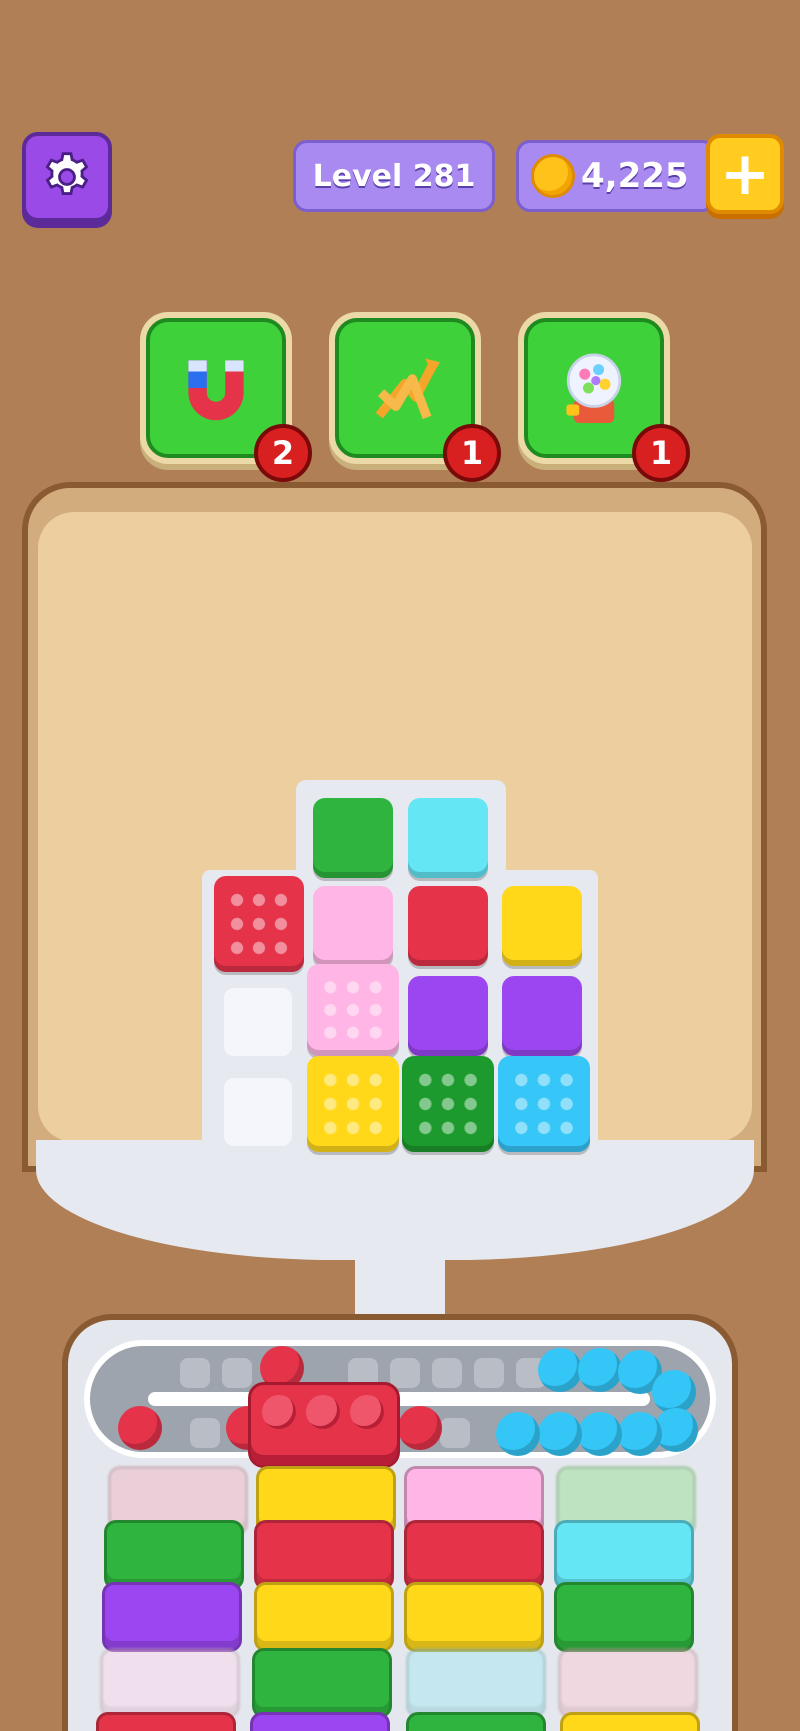 The image size is (800, 1731). I want to click on block-yellow, so click(542, 926).